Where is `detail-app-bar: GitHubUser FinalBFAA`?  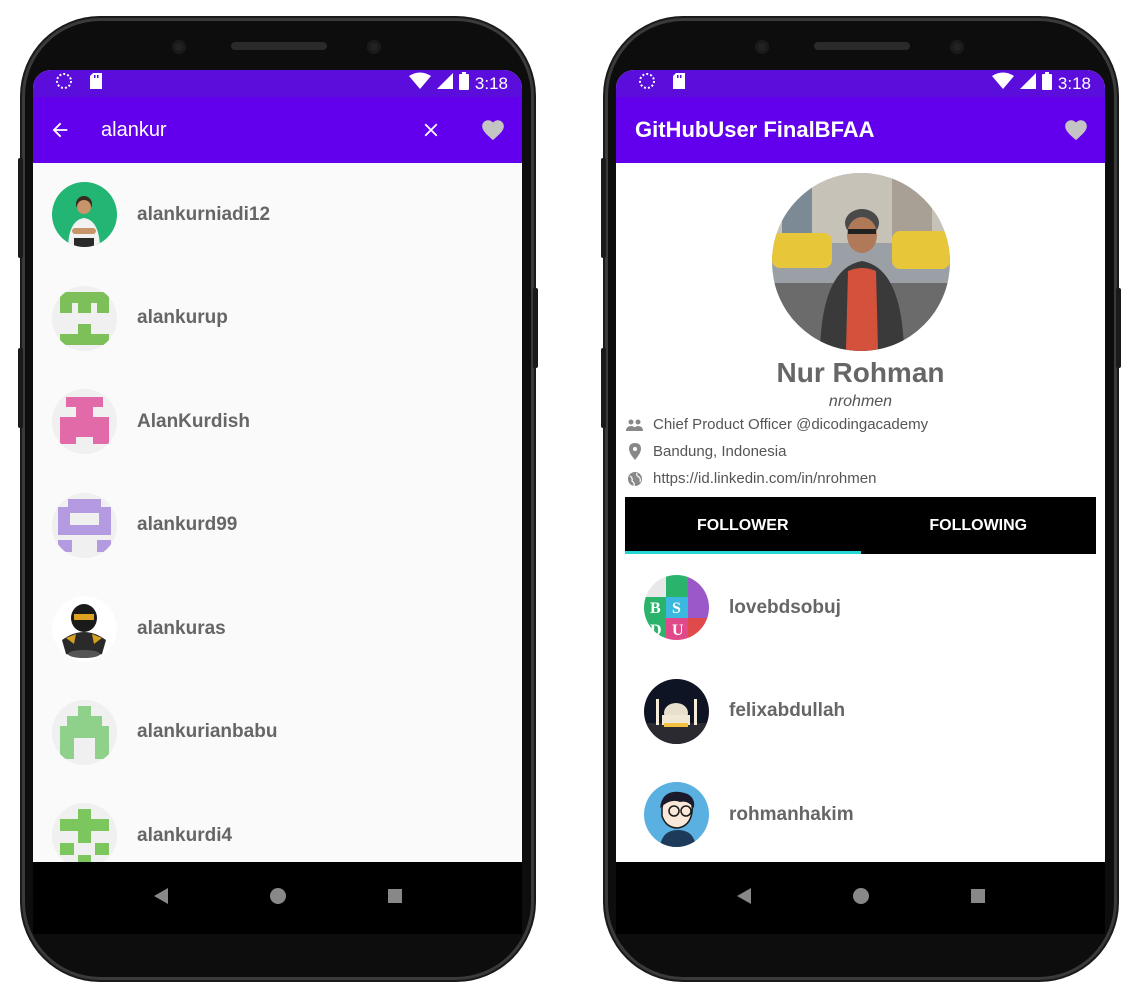
detail-app-bar: GitHubUser FinalBFAA is located at coordinates (860, 130).